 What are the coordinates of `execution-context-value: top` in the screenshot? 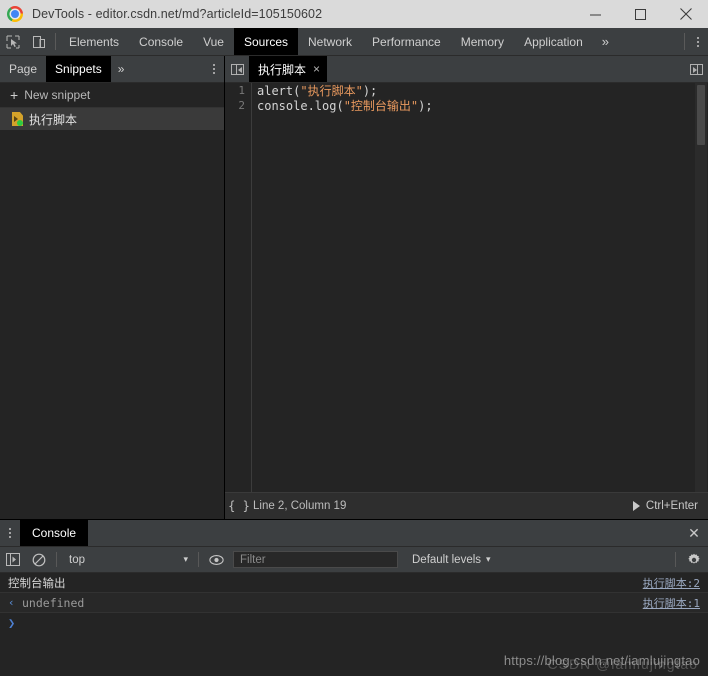 It's located at (77, 559).